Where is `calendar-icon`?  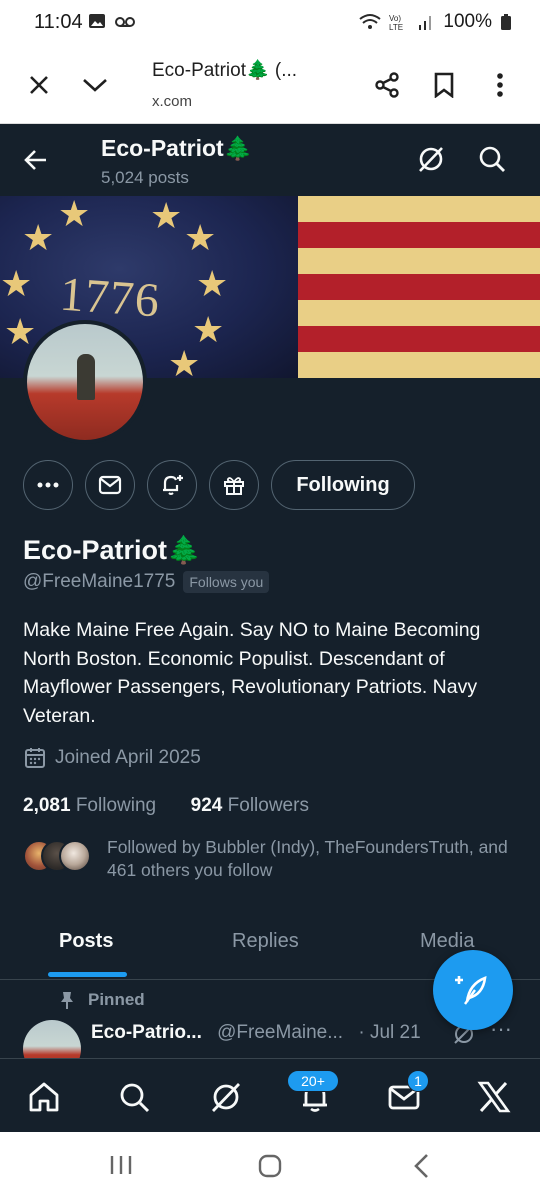
calendar-icon is located at coordinates (35, 758).